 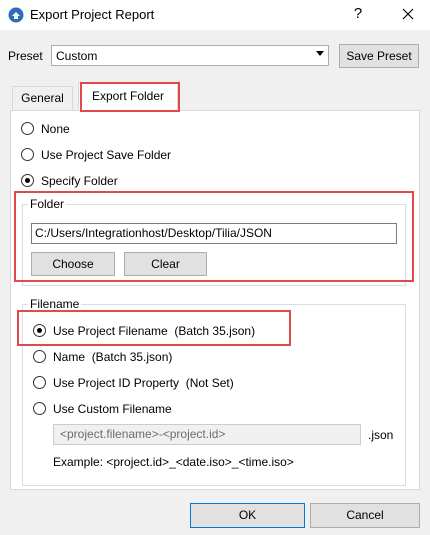 I want to click on filename-group-title: Filename, so click(x=55, y=304).